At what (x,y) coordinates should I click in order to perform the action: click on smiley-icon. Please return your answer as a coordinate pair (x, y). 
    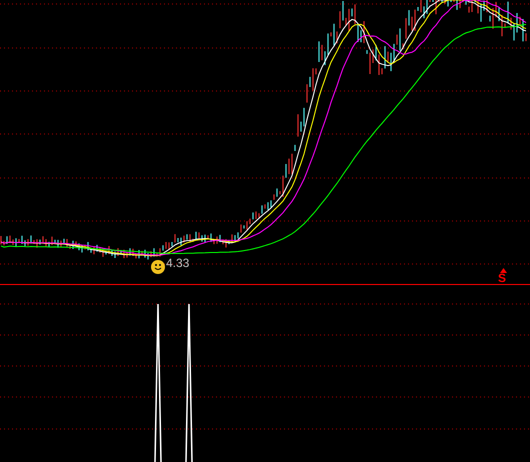
    Looking at the image, I should click on (158, 267).